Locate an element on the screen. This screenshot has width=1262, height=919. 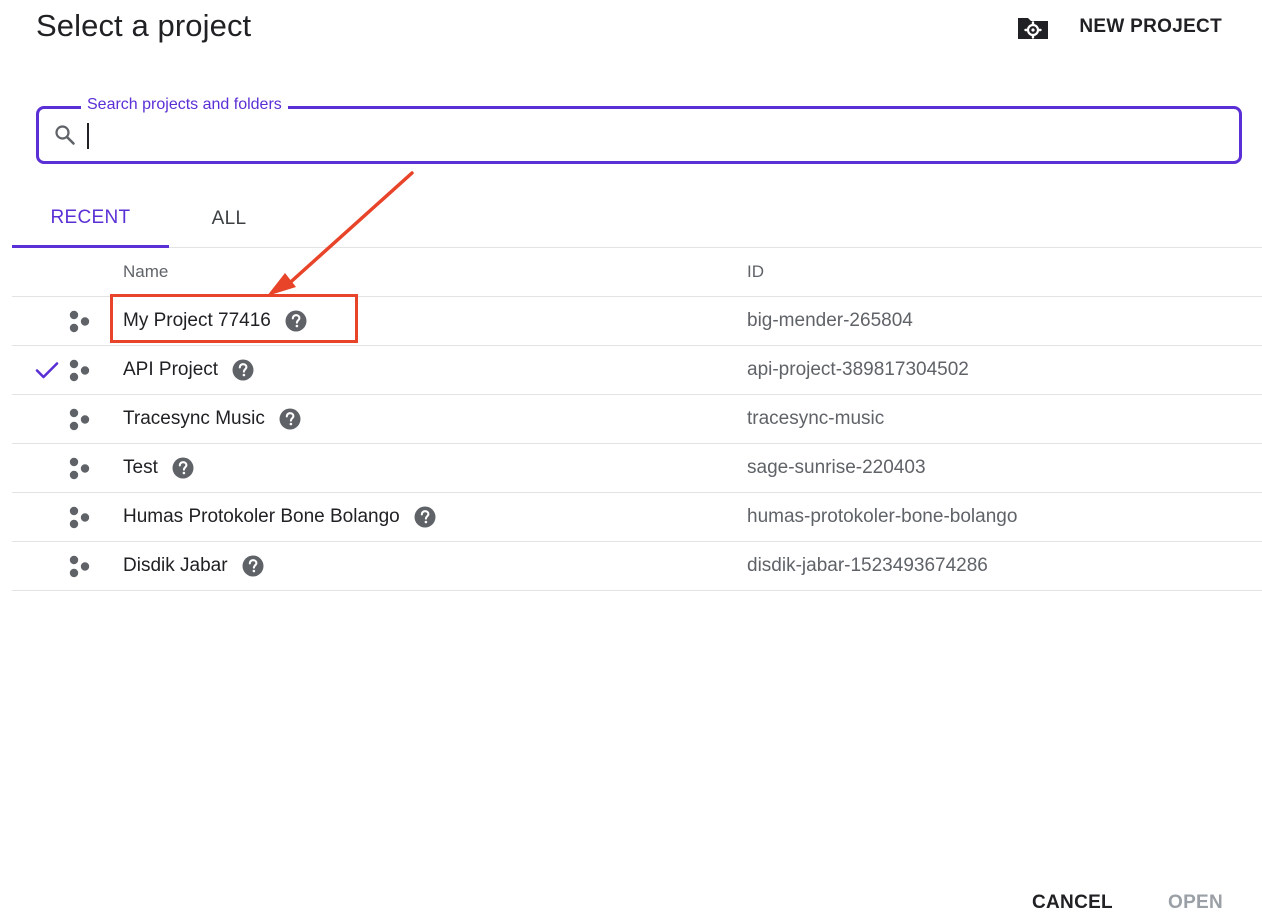
table-row: API Project api-project-389817304502 is located at coordinates (637, 370).